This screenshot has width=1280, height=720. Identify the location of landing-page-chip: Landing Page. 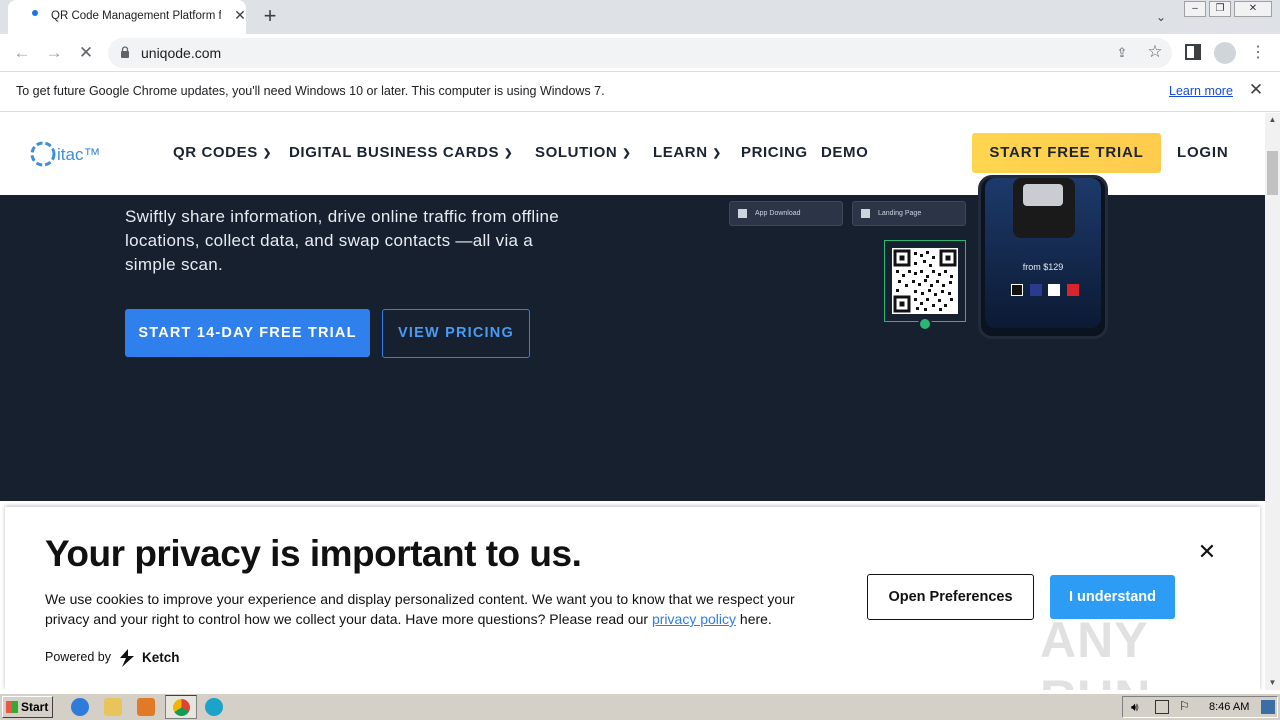
(909, 213).